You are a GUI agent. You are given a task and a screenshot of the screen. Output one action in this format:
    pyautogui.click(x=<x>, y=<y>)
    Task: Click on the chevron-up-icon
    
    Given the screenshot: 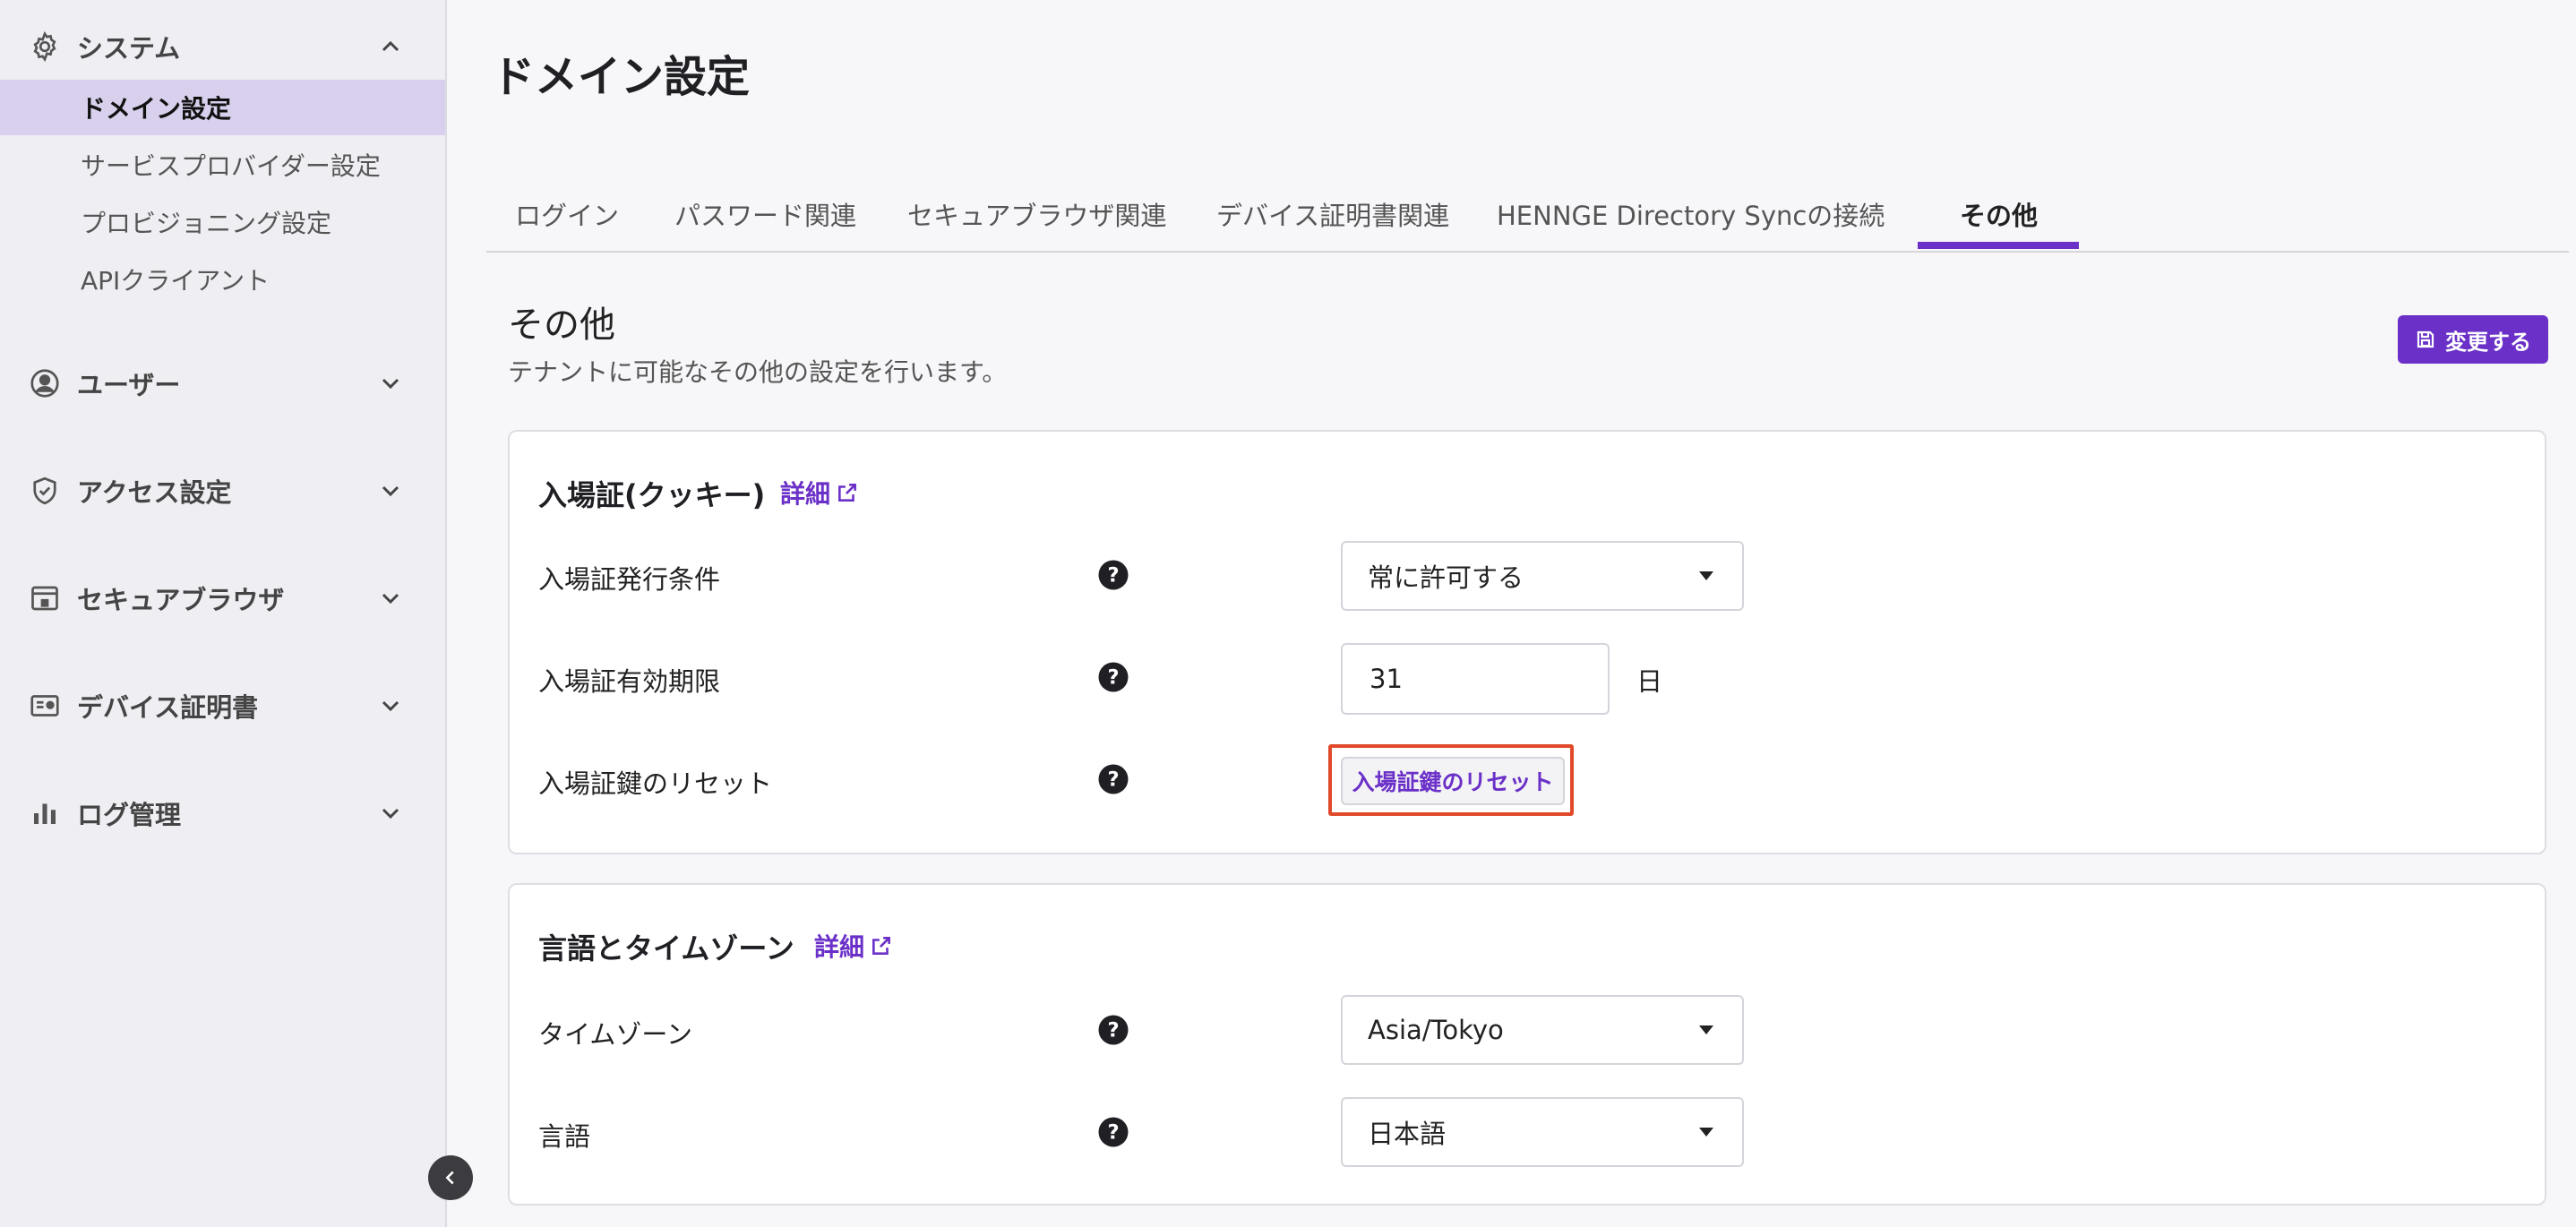 What is the action you would take?
    pyautogui.click(x=390, y=46)
    